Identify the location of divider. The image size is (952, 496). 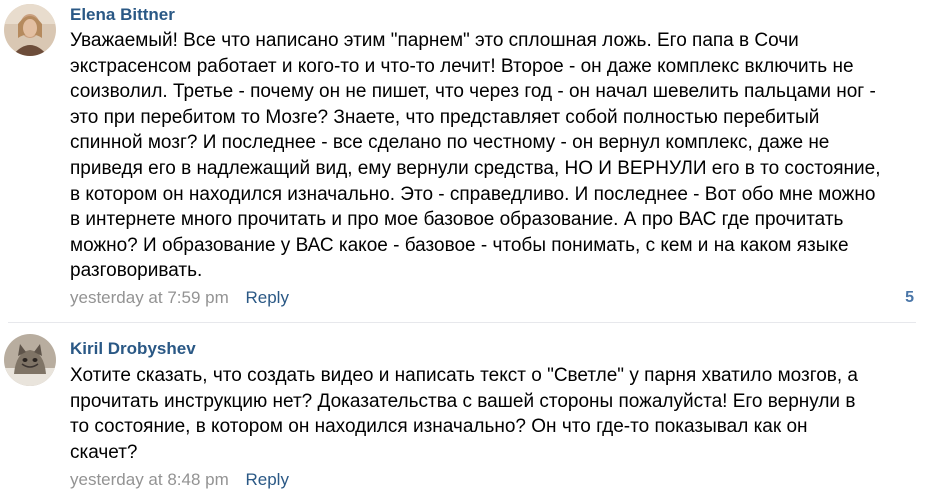
(462, 322).